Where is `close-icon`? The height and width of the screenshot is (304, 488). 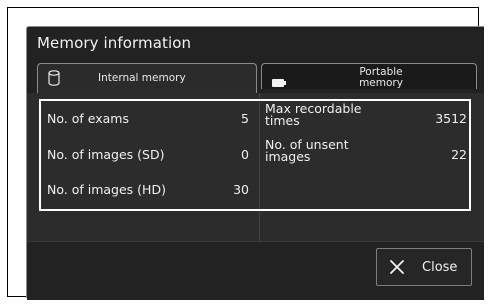
close-icon is located at coordinates (397, 269).